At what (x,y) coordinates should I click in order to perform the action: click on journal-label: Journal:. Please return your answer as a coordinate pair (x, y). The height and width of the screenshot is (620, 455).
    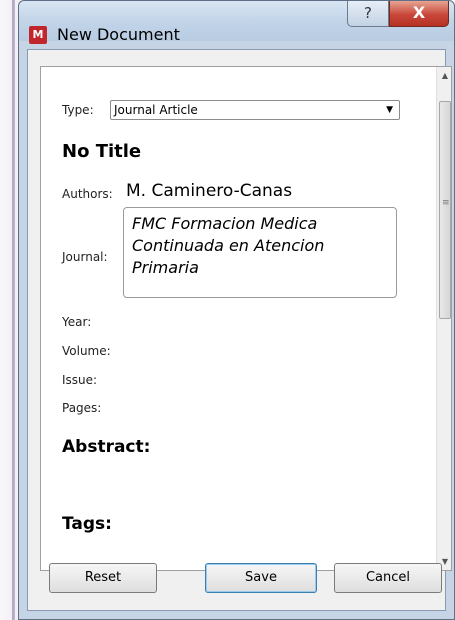
    Looking at the image, I should click on (85, 257).